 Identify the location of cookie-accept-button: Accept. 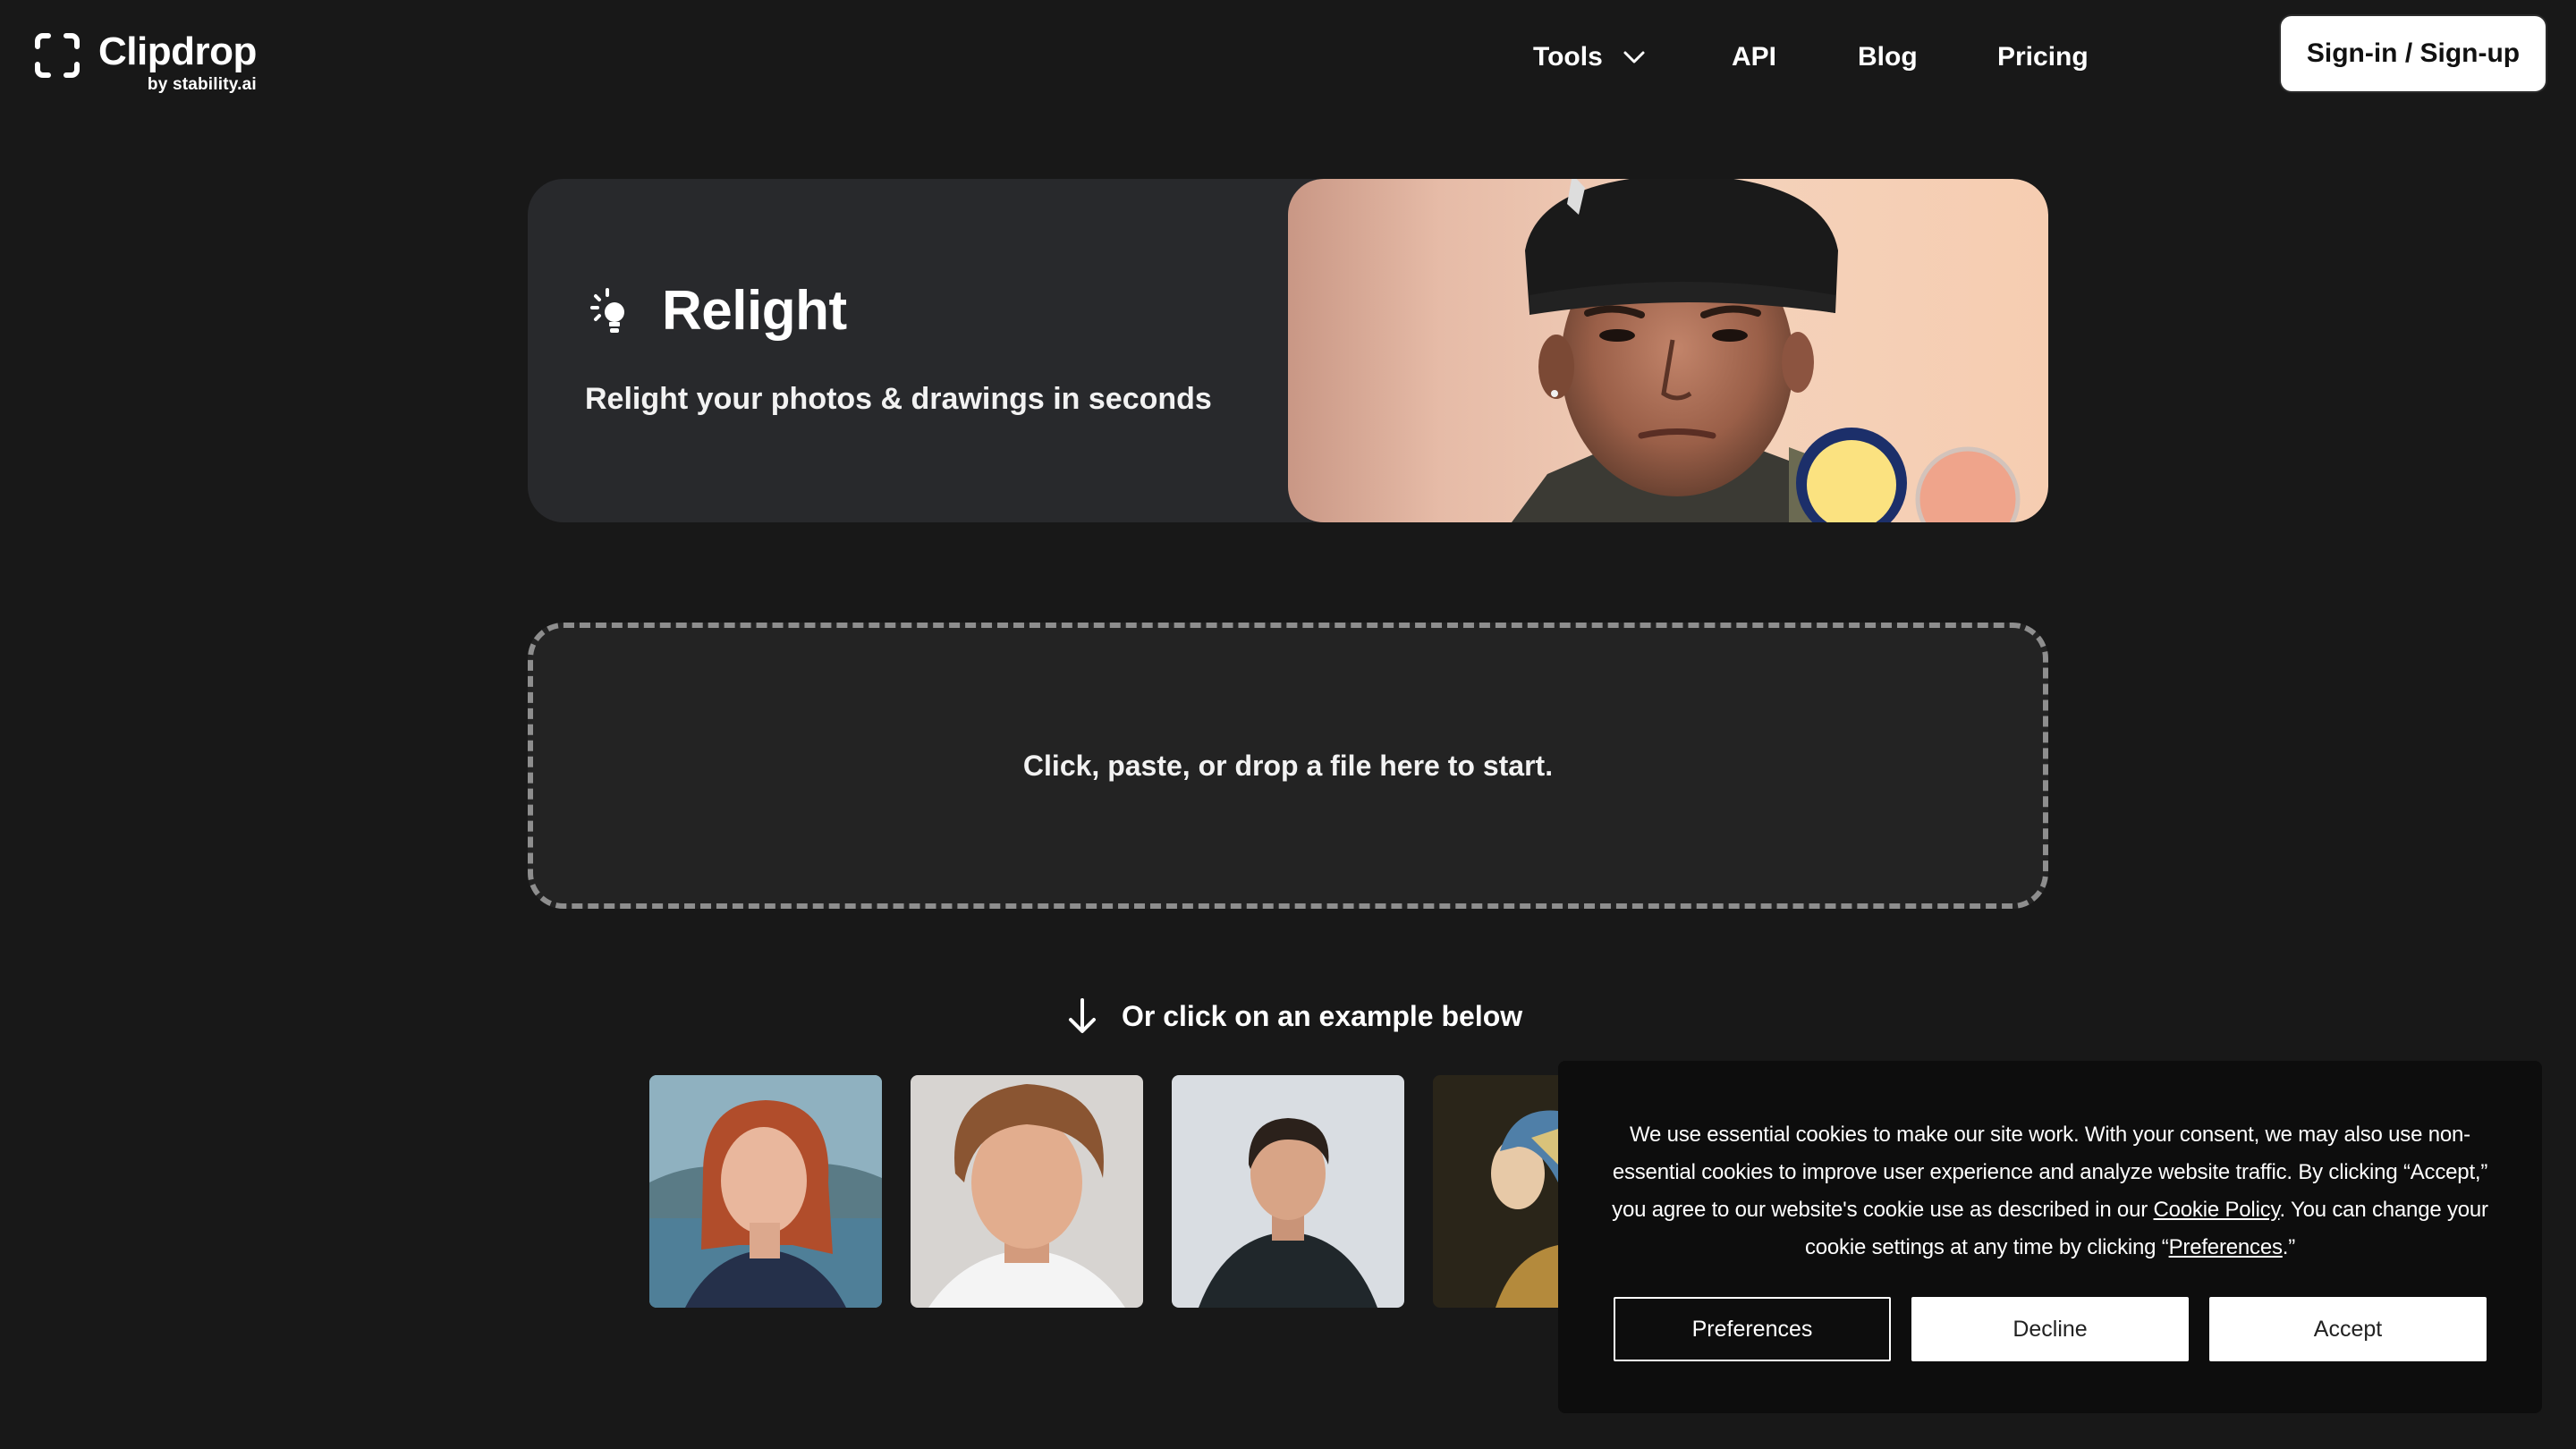
(2348, 1329).